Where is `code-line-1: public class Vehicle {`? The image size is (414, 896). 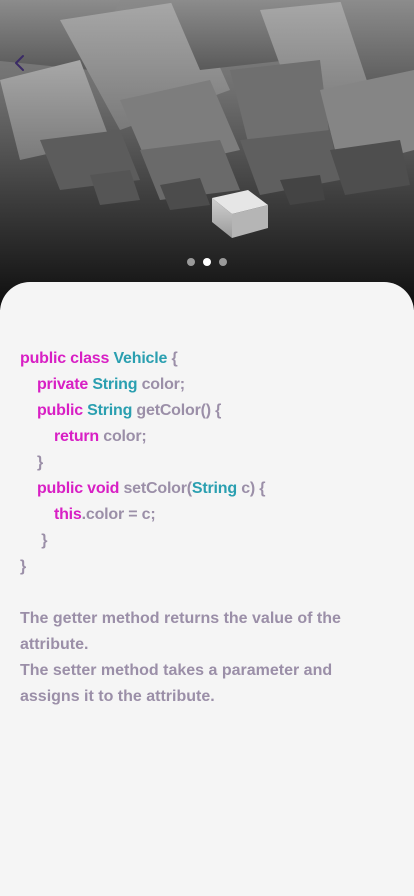
code-line-1: public class Vehicle { is located at coordinates (142, 359).